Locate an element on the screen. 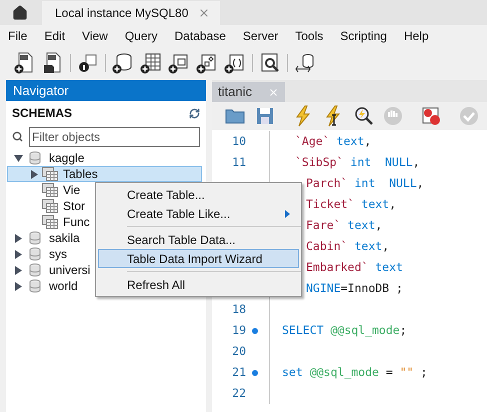  code-line: SELECT @@sql_mode; is located at coordinates (344, 330).